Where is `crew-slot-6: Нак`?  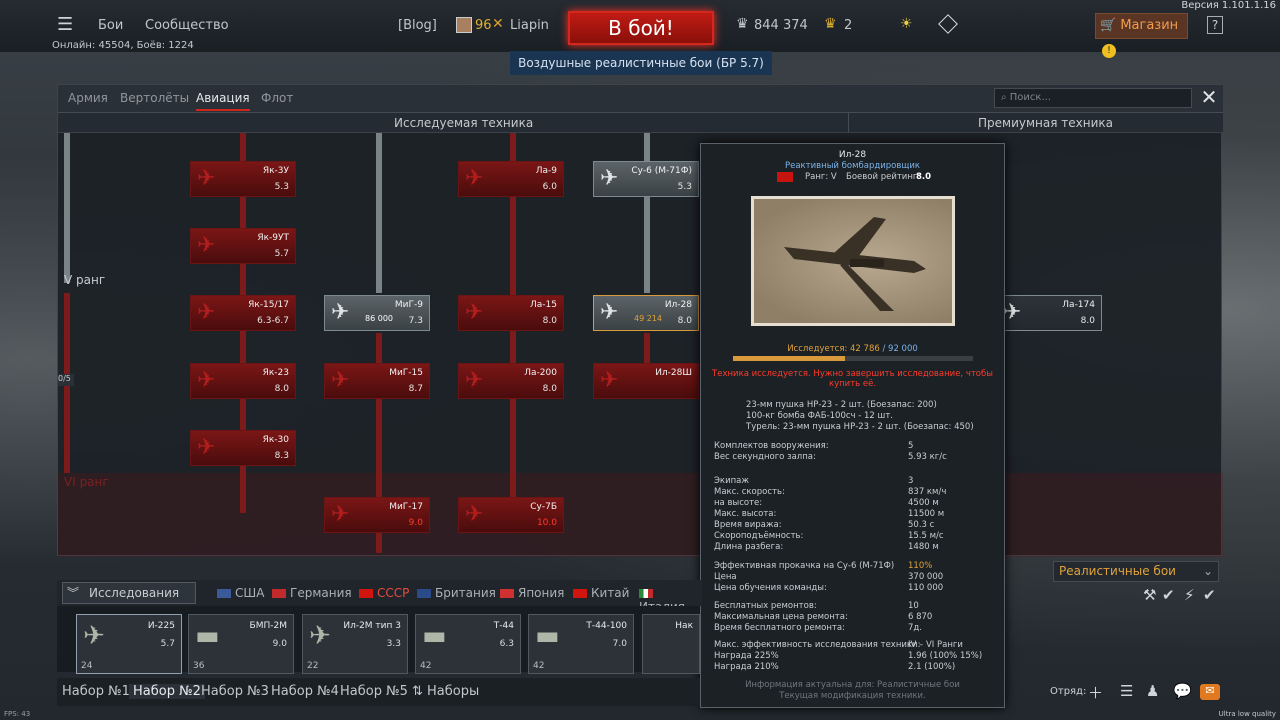 crew-slot-6: Нак is located at coordinates (671, 644).